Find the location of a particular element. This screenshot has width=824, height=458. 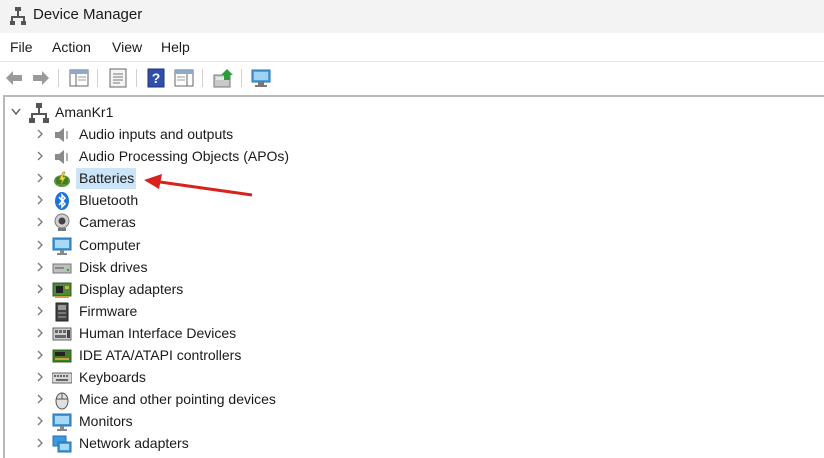

tree-root: AmanKr1 is located at coordinates (155, 112).